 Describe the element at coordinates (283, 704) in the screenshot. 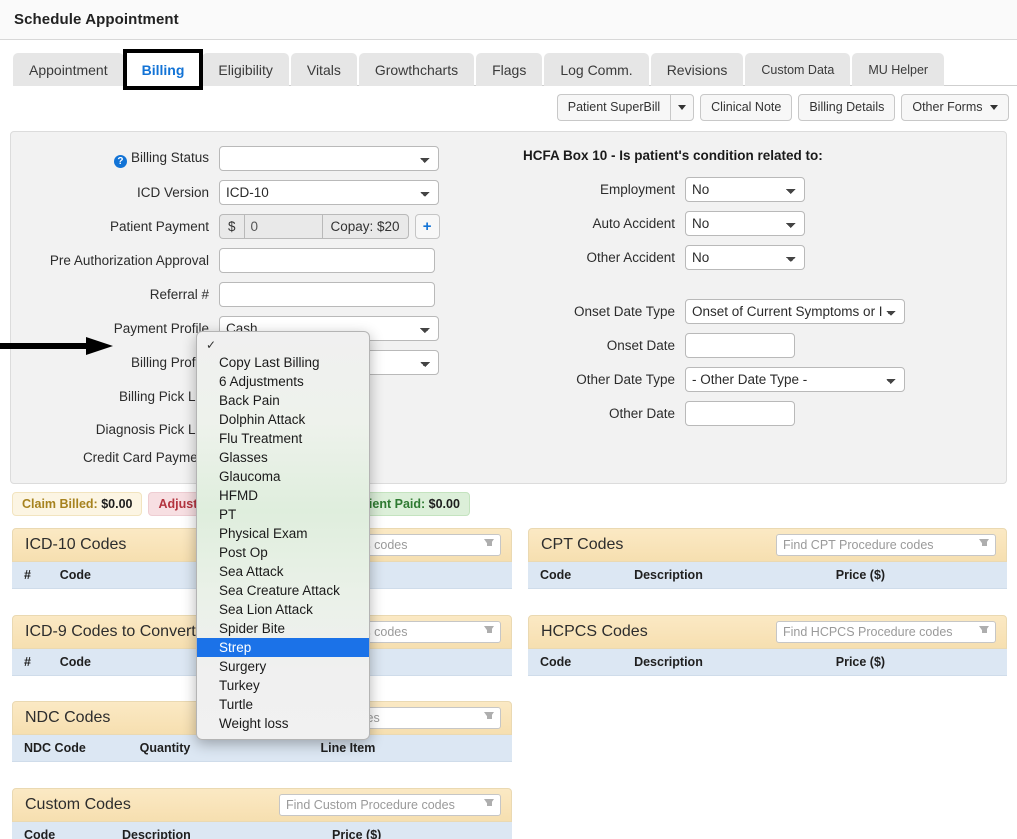

I see `dropdown-option: Turtle` at that location.